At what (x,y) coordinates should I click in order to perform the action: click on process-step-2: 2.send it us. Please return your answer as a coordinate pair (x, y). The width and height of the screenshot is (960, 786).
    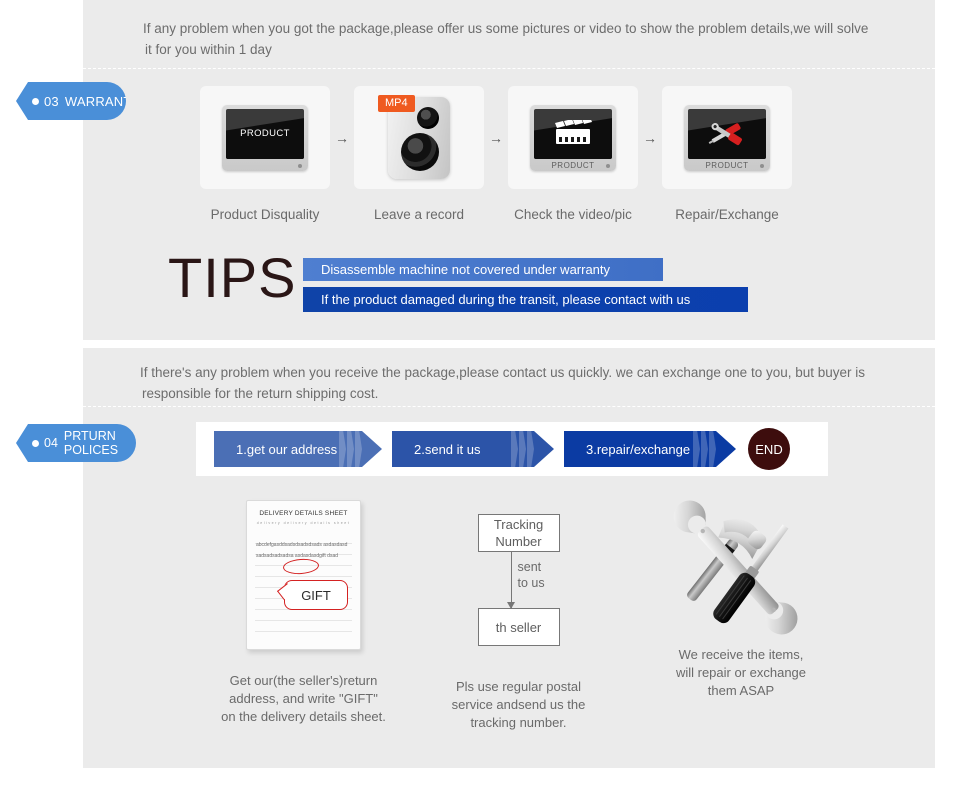
    Looking at the image, I should click on (473, 449).